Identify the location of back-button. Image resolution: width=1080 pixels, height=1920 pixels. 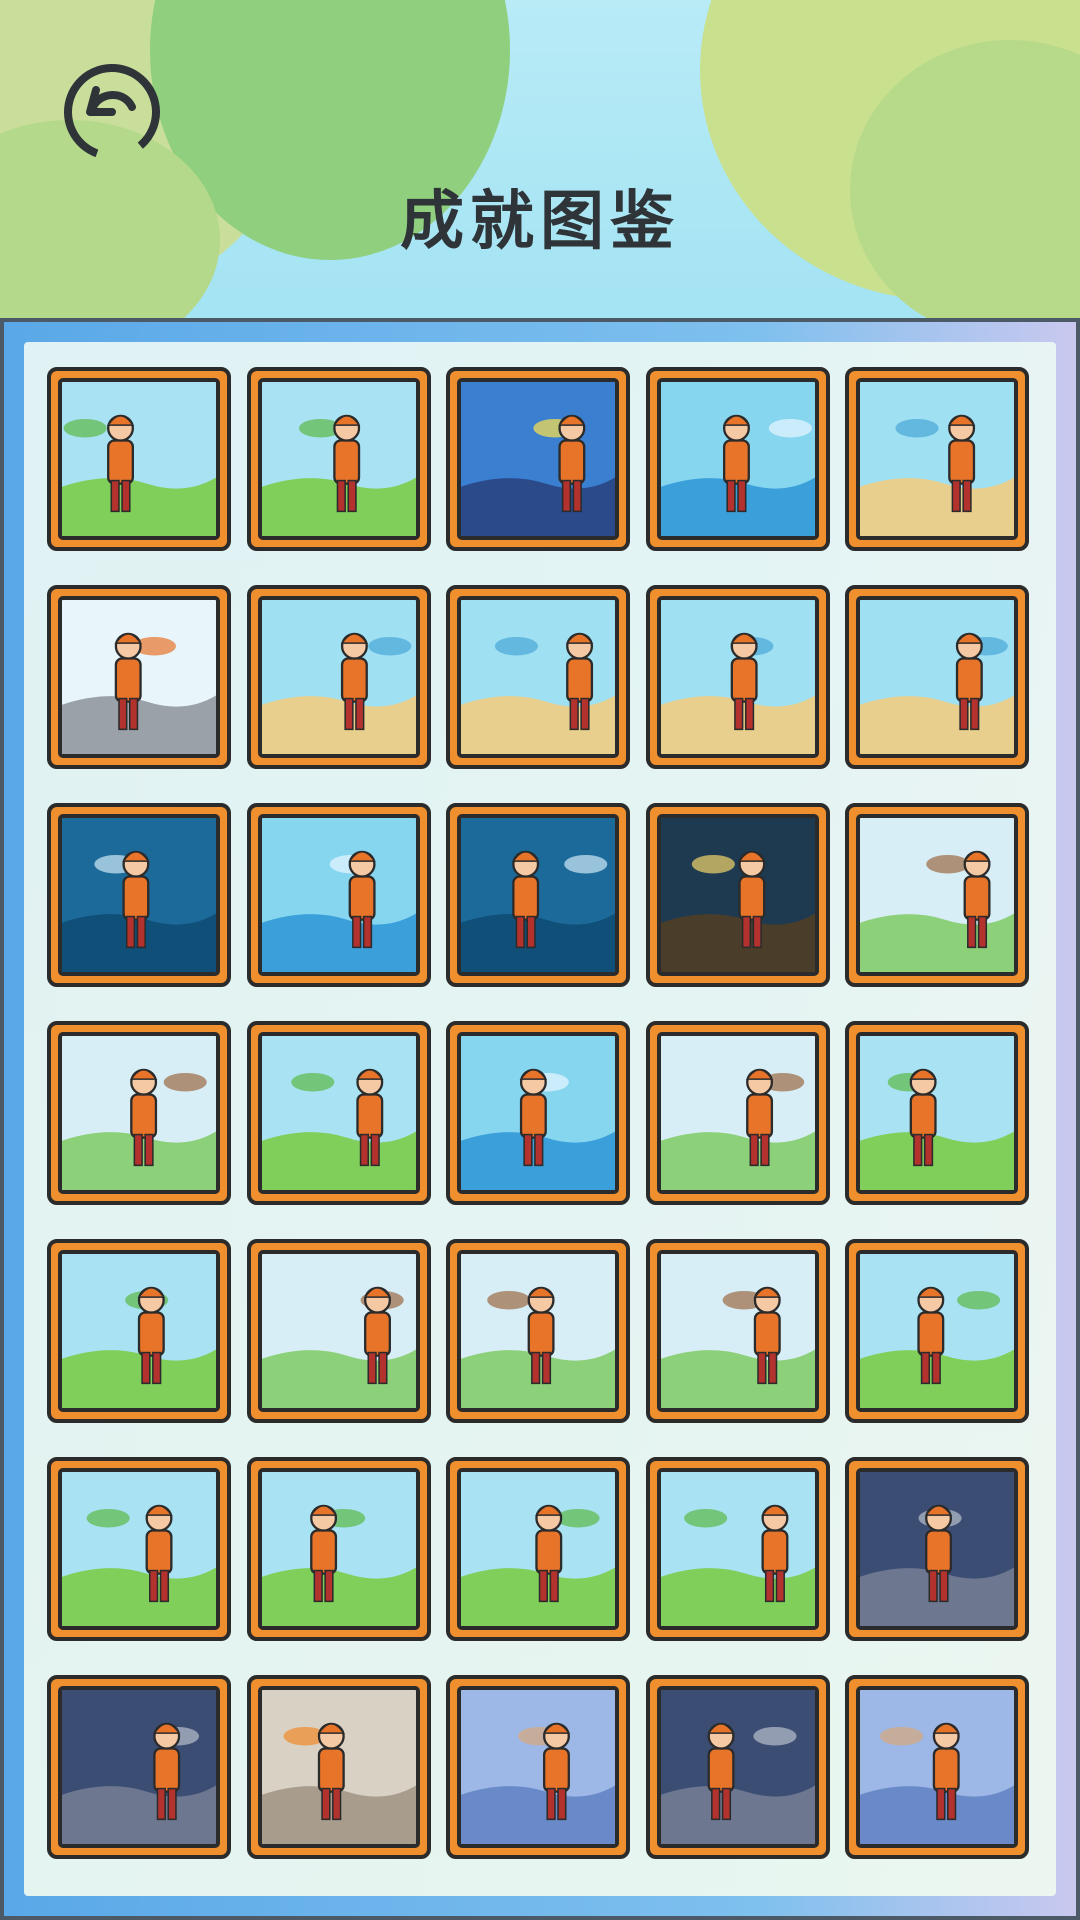
(112, 112).